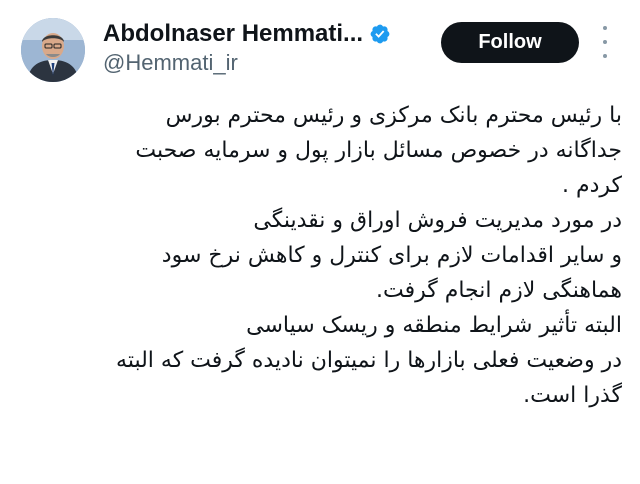 The image size is (640, 484). I want to click on verified-badge-icon, so click(380, 34).